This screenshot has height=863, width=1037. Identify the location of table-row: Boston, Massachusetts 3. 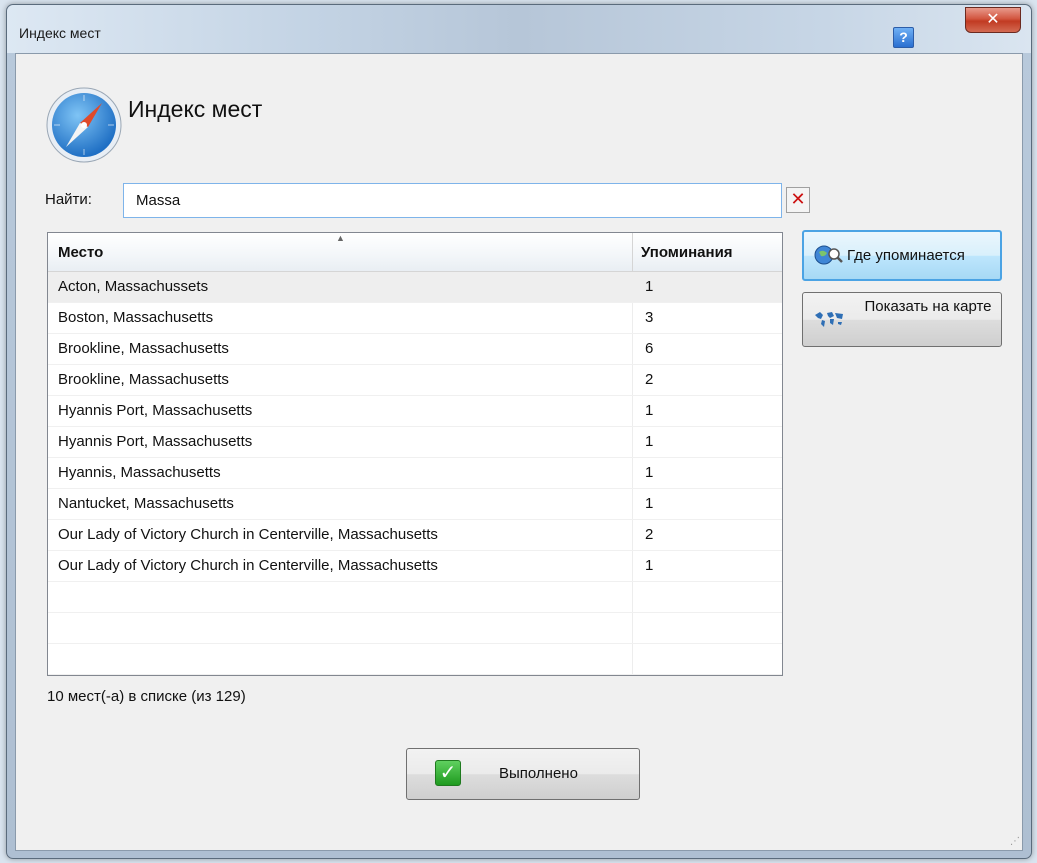
(415, 318).